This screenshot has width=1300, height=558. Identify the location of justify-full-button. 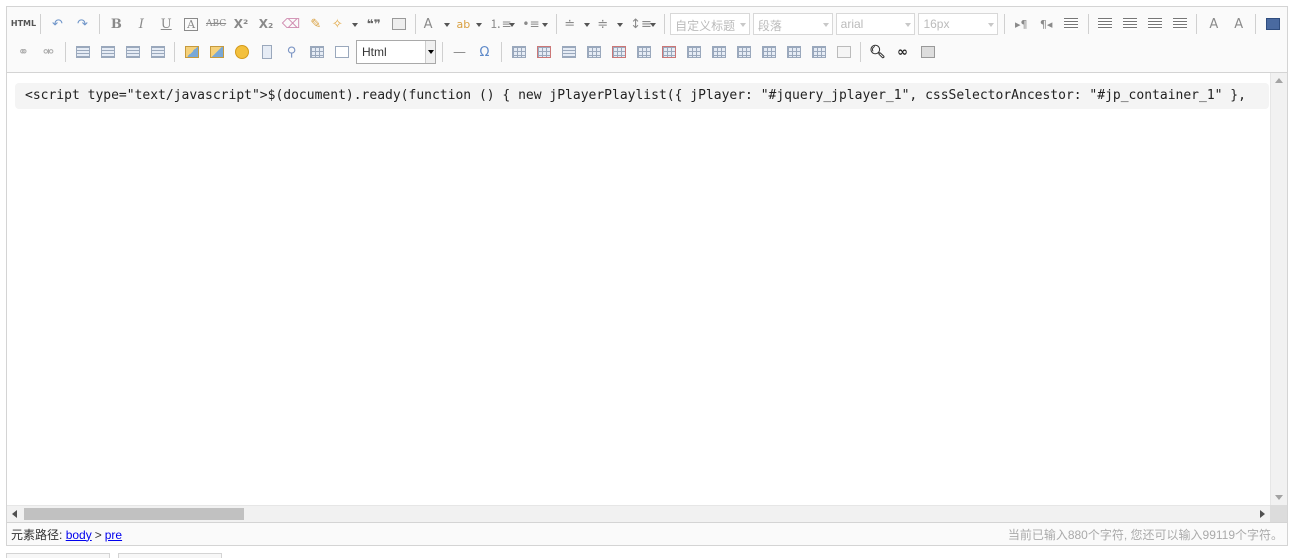
(1180, 24).